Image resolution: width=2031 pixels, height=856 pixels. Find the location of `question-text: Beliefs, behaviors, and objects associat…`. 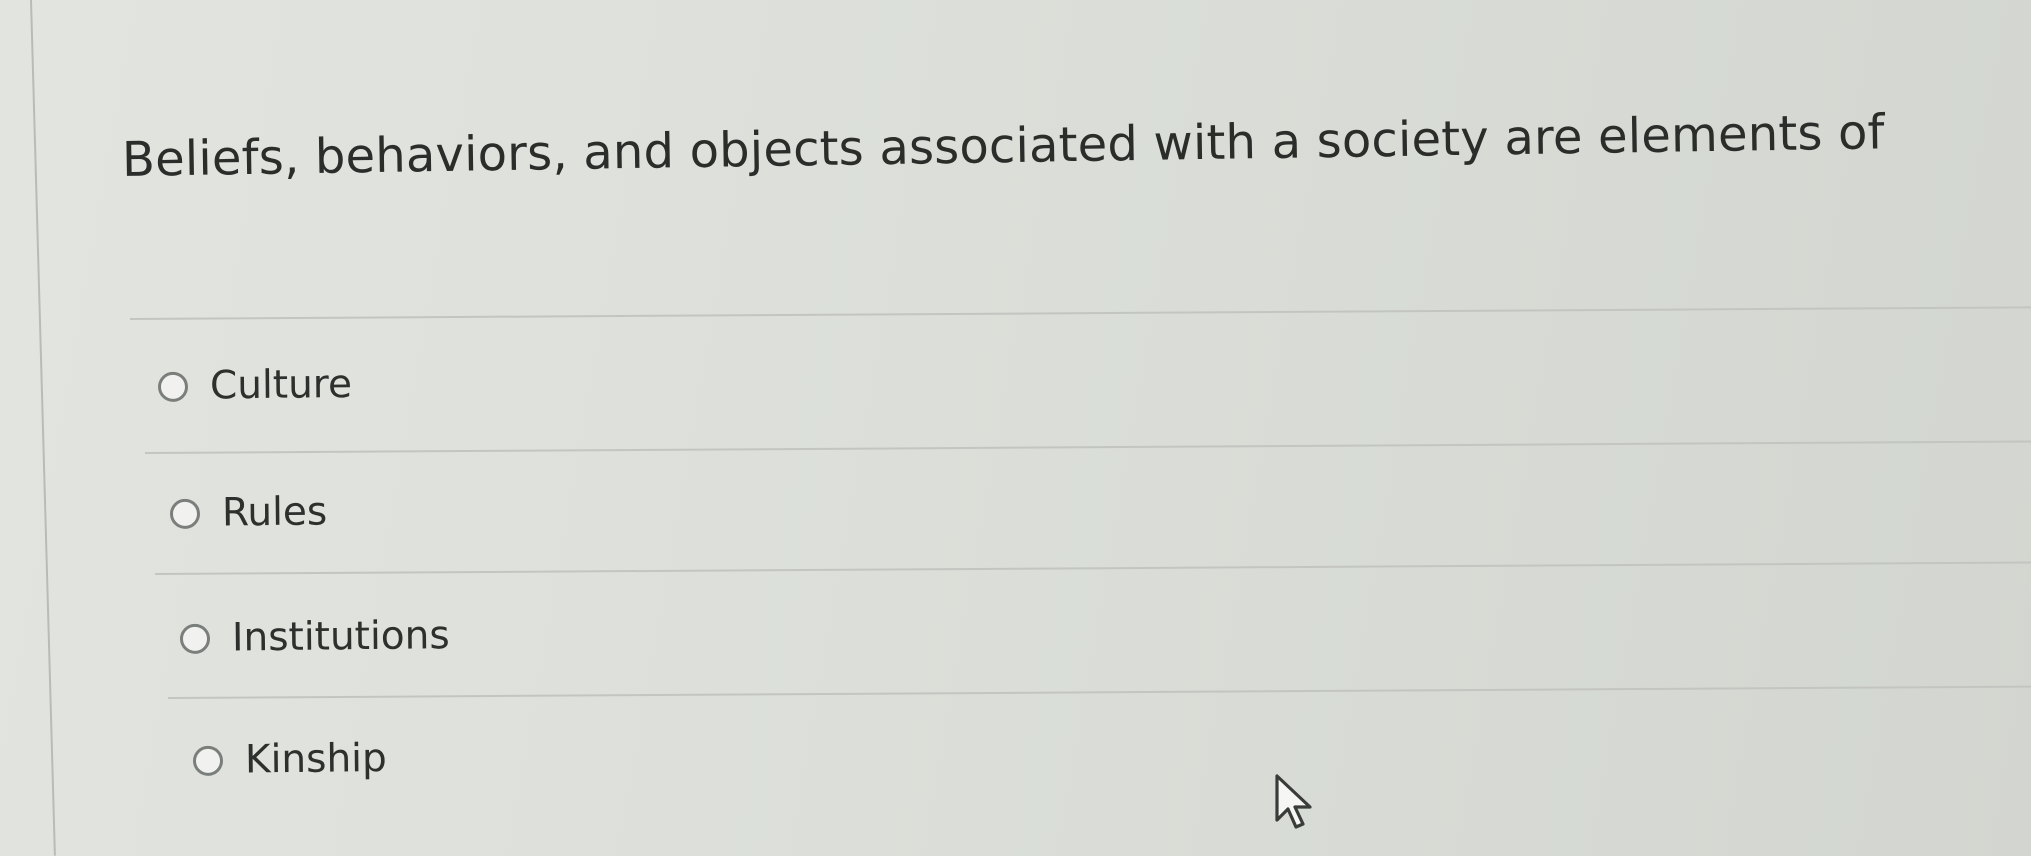

question-text: Beliefs, behaviors, and objects associat… is located at coordinates (1003, 146).